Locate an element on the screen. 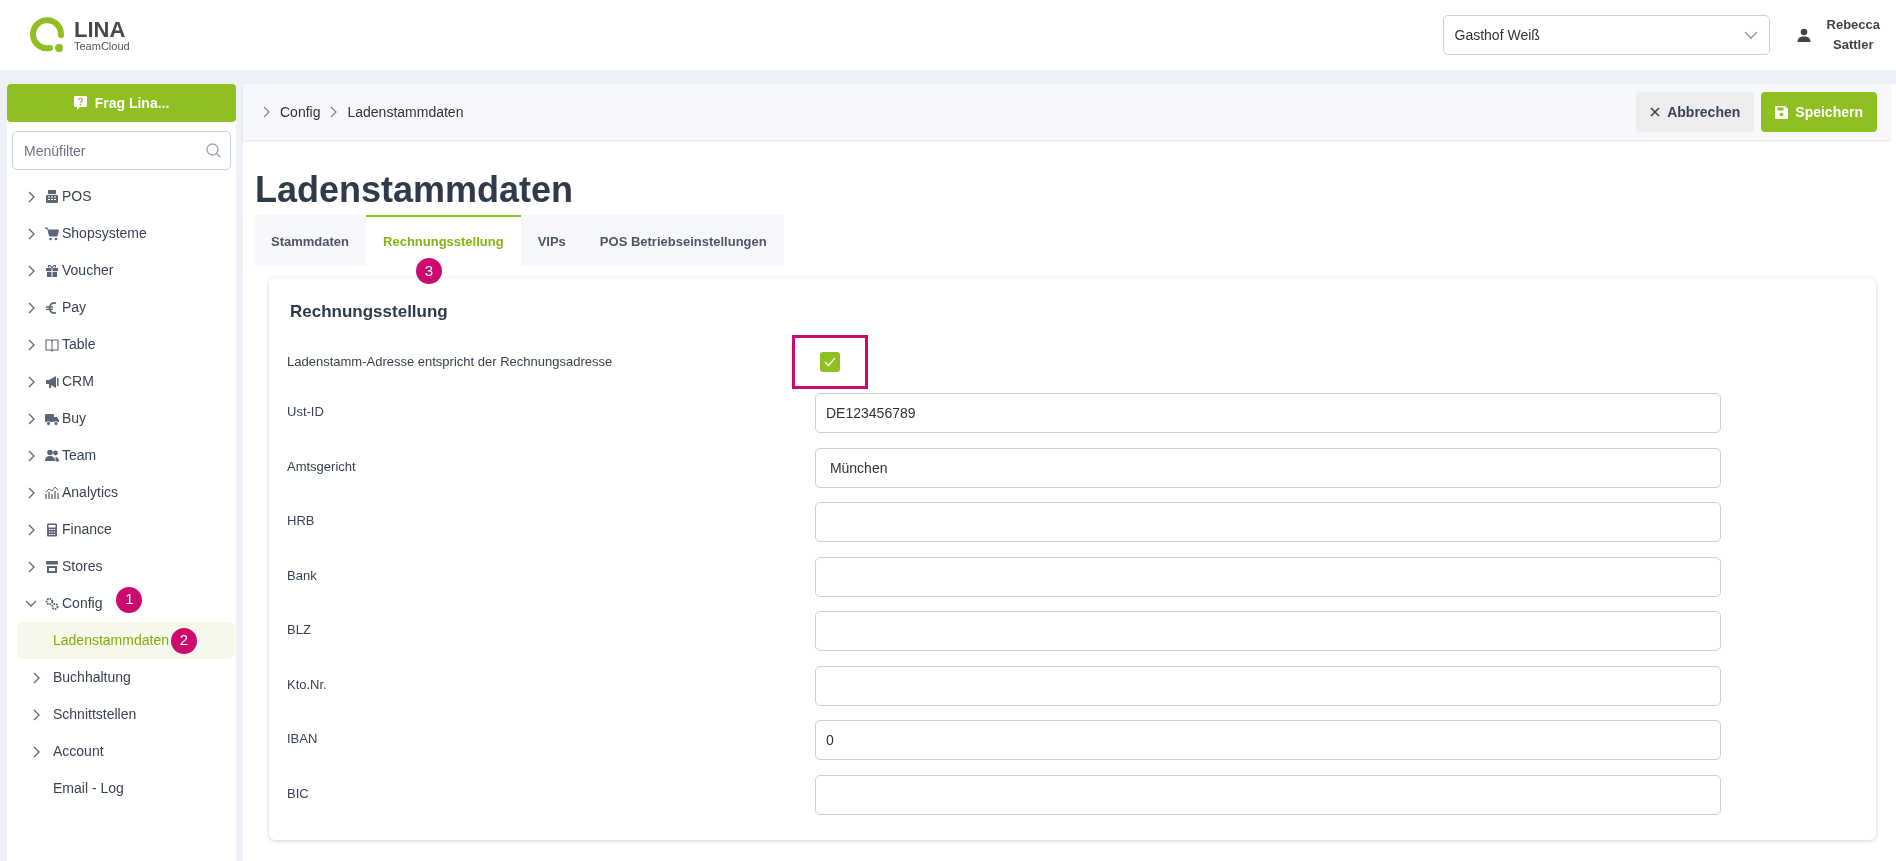 Image resolution: width=1896 pixels, height=861 pixels. menu-item: POS is located at coordinates (77, 196).